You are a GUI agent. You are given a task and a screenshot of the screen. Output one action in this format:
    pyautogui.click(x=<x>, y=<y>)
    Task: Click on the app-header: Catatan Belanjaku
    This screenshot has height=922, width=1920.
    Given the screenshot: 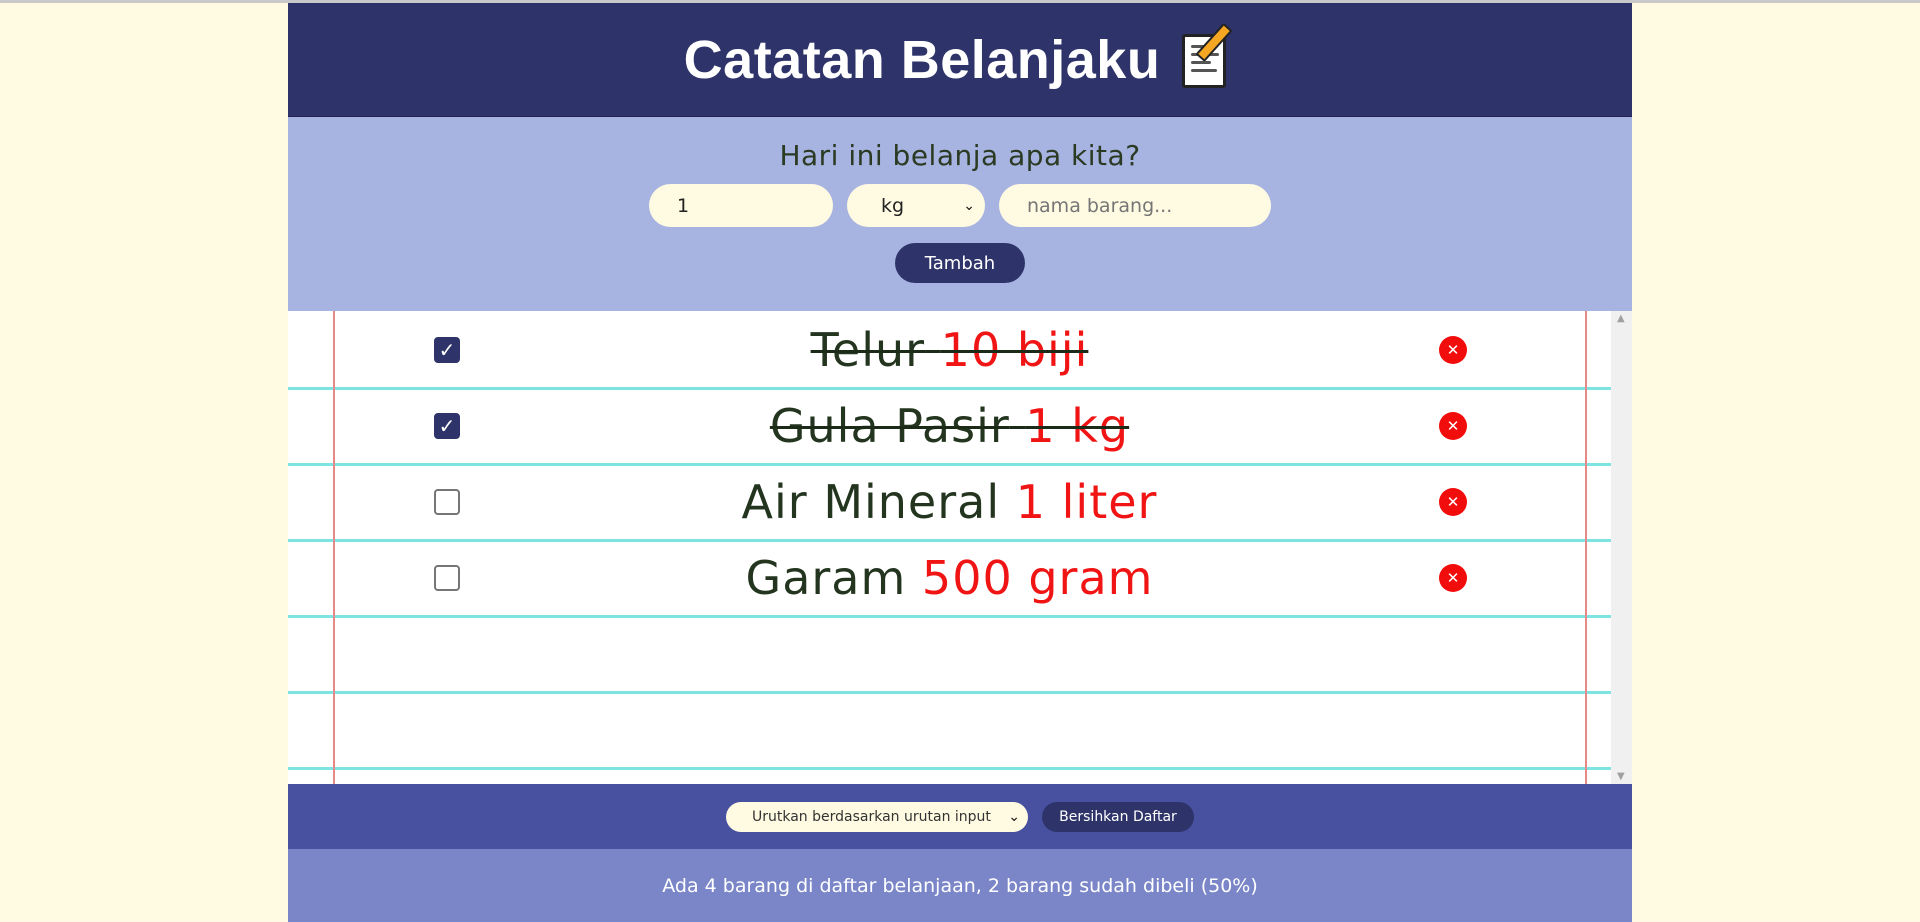 What is the action you would take?
    pyautogui.click(x=960, y=60)
    